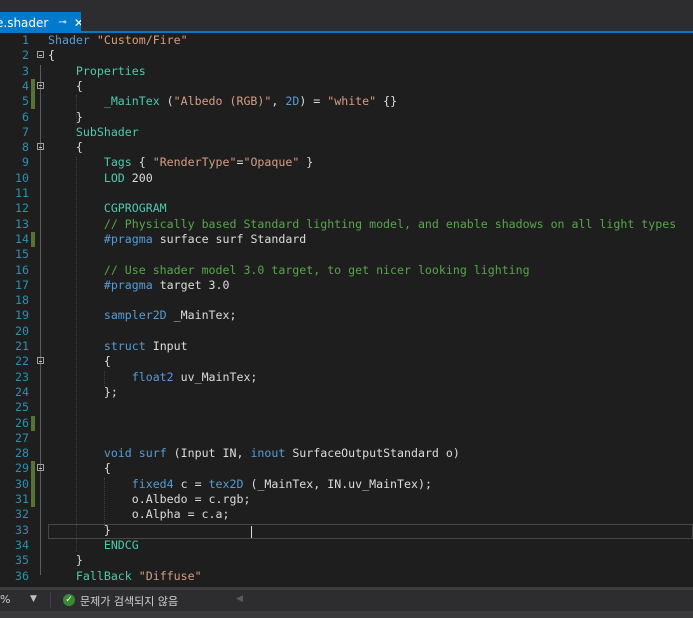 This screenshot has height=618, width=693. I want to click on line-number: 31, so click(22, 499).